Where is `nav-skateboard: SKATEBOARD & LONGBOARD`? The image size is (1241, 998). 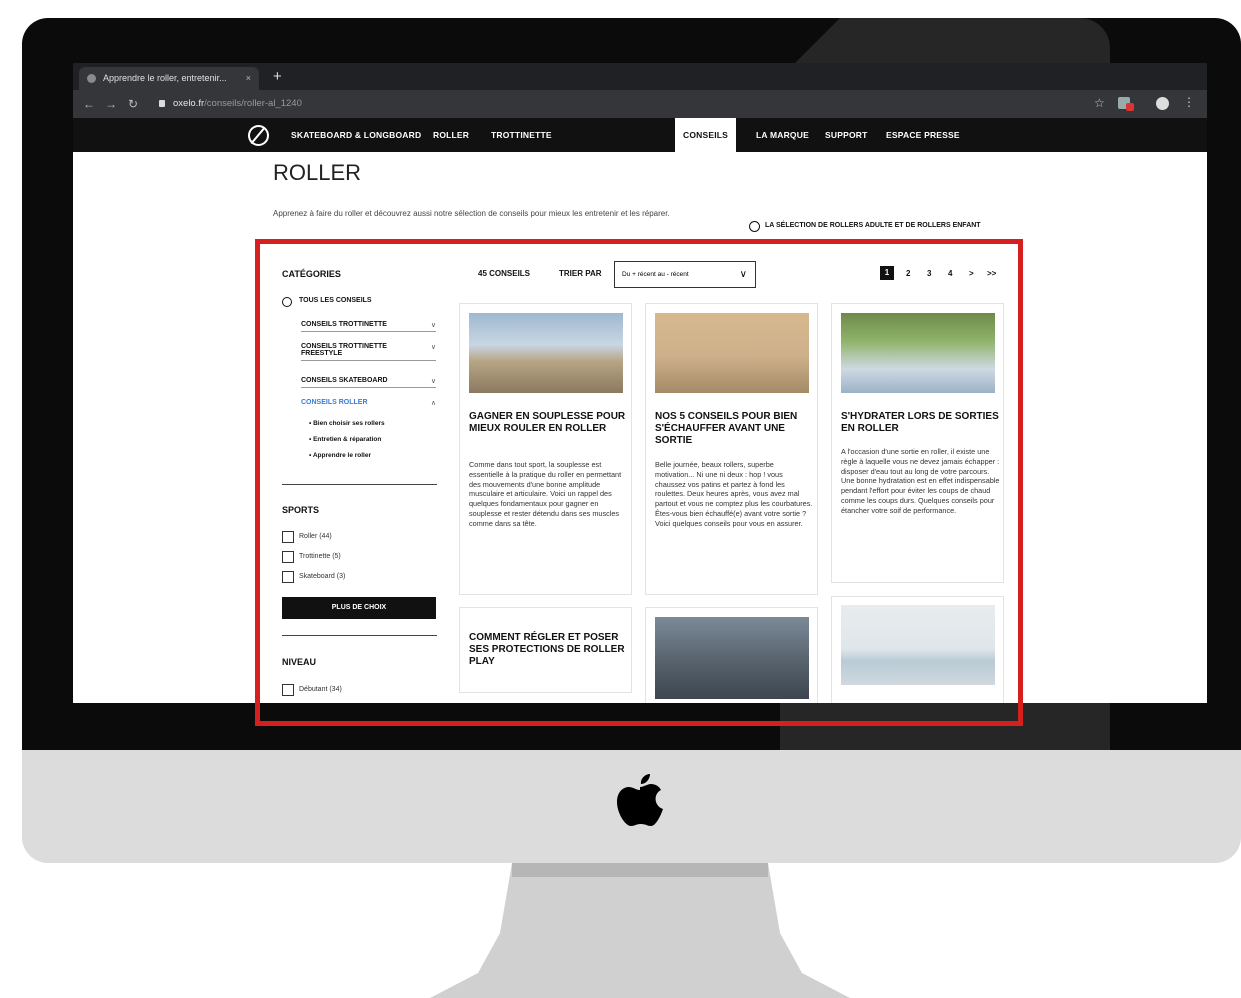 nav-skateboard: SKATEBOARD & LONGBOARD is located at coordinates (356, 135).